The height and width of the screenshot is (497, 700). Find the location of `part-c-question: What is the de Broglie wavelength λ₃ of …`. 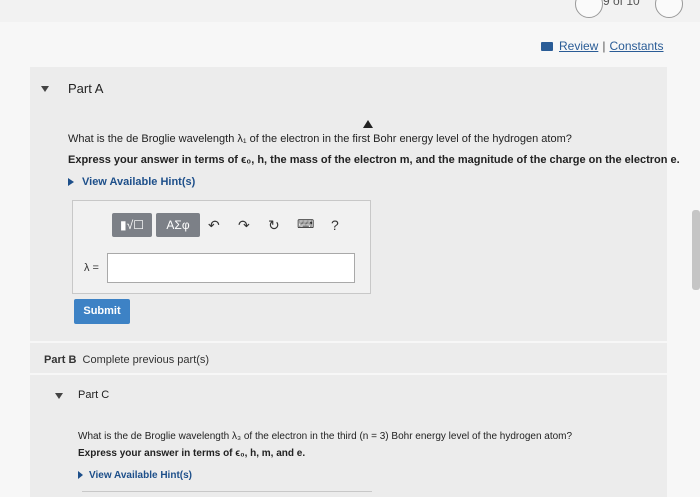

part-c-question: What is the de Broglie wavelength λ₃ of … is located at coordinates (325, 436).